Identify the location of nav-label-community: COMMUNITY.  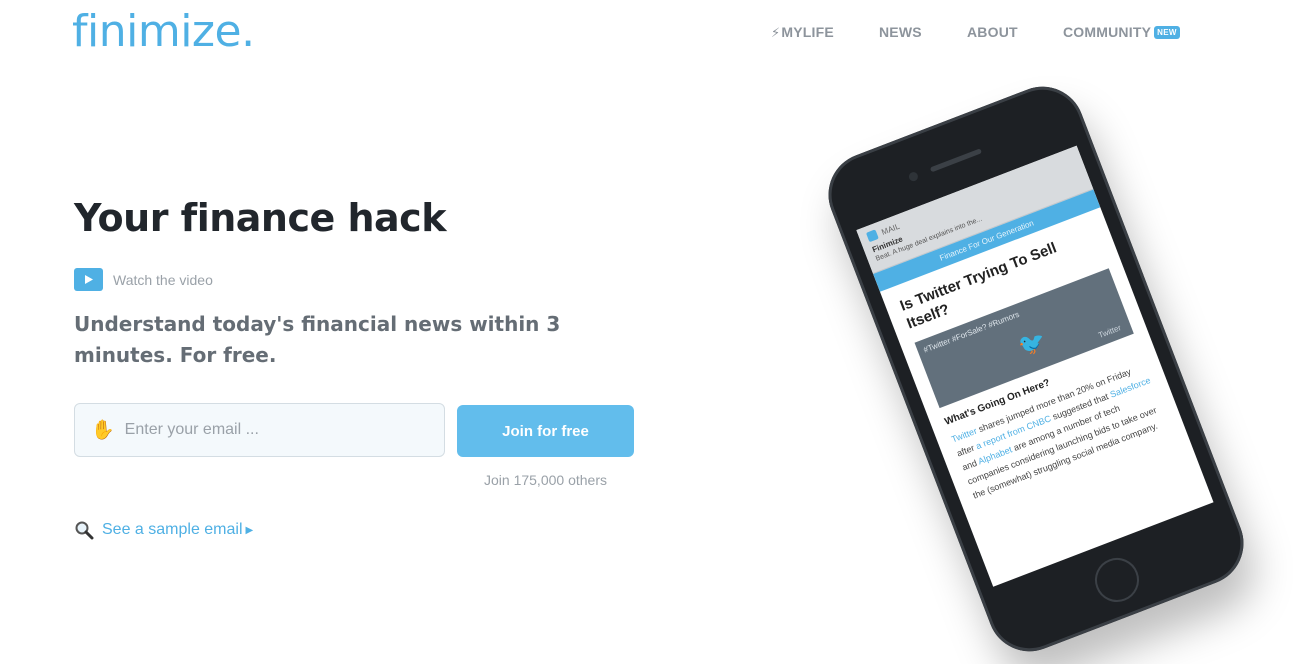
(1107, 32).